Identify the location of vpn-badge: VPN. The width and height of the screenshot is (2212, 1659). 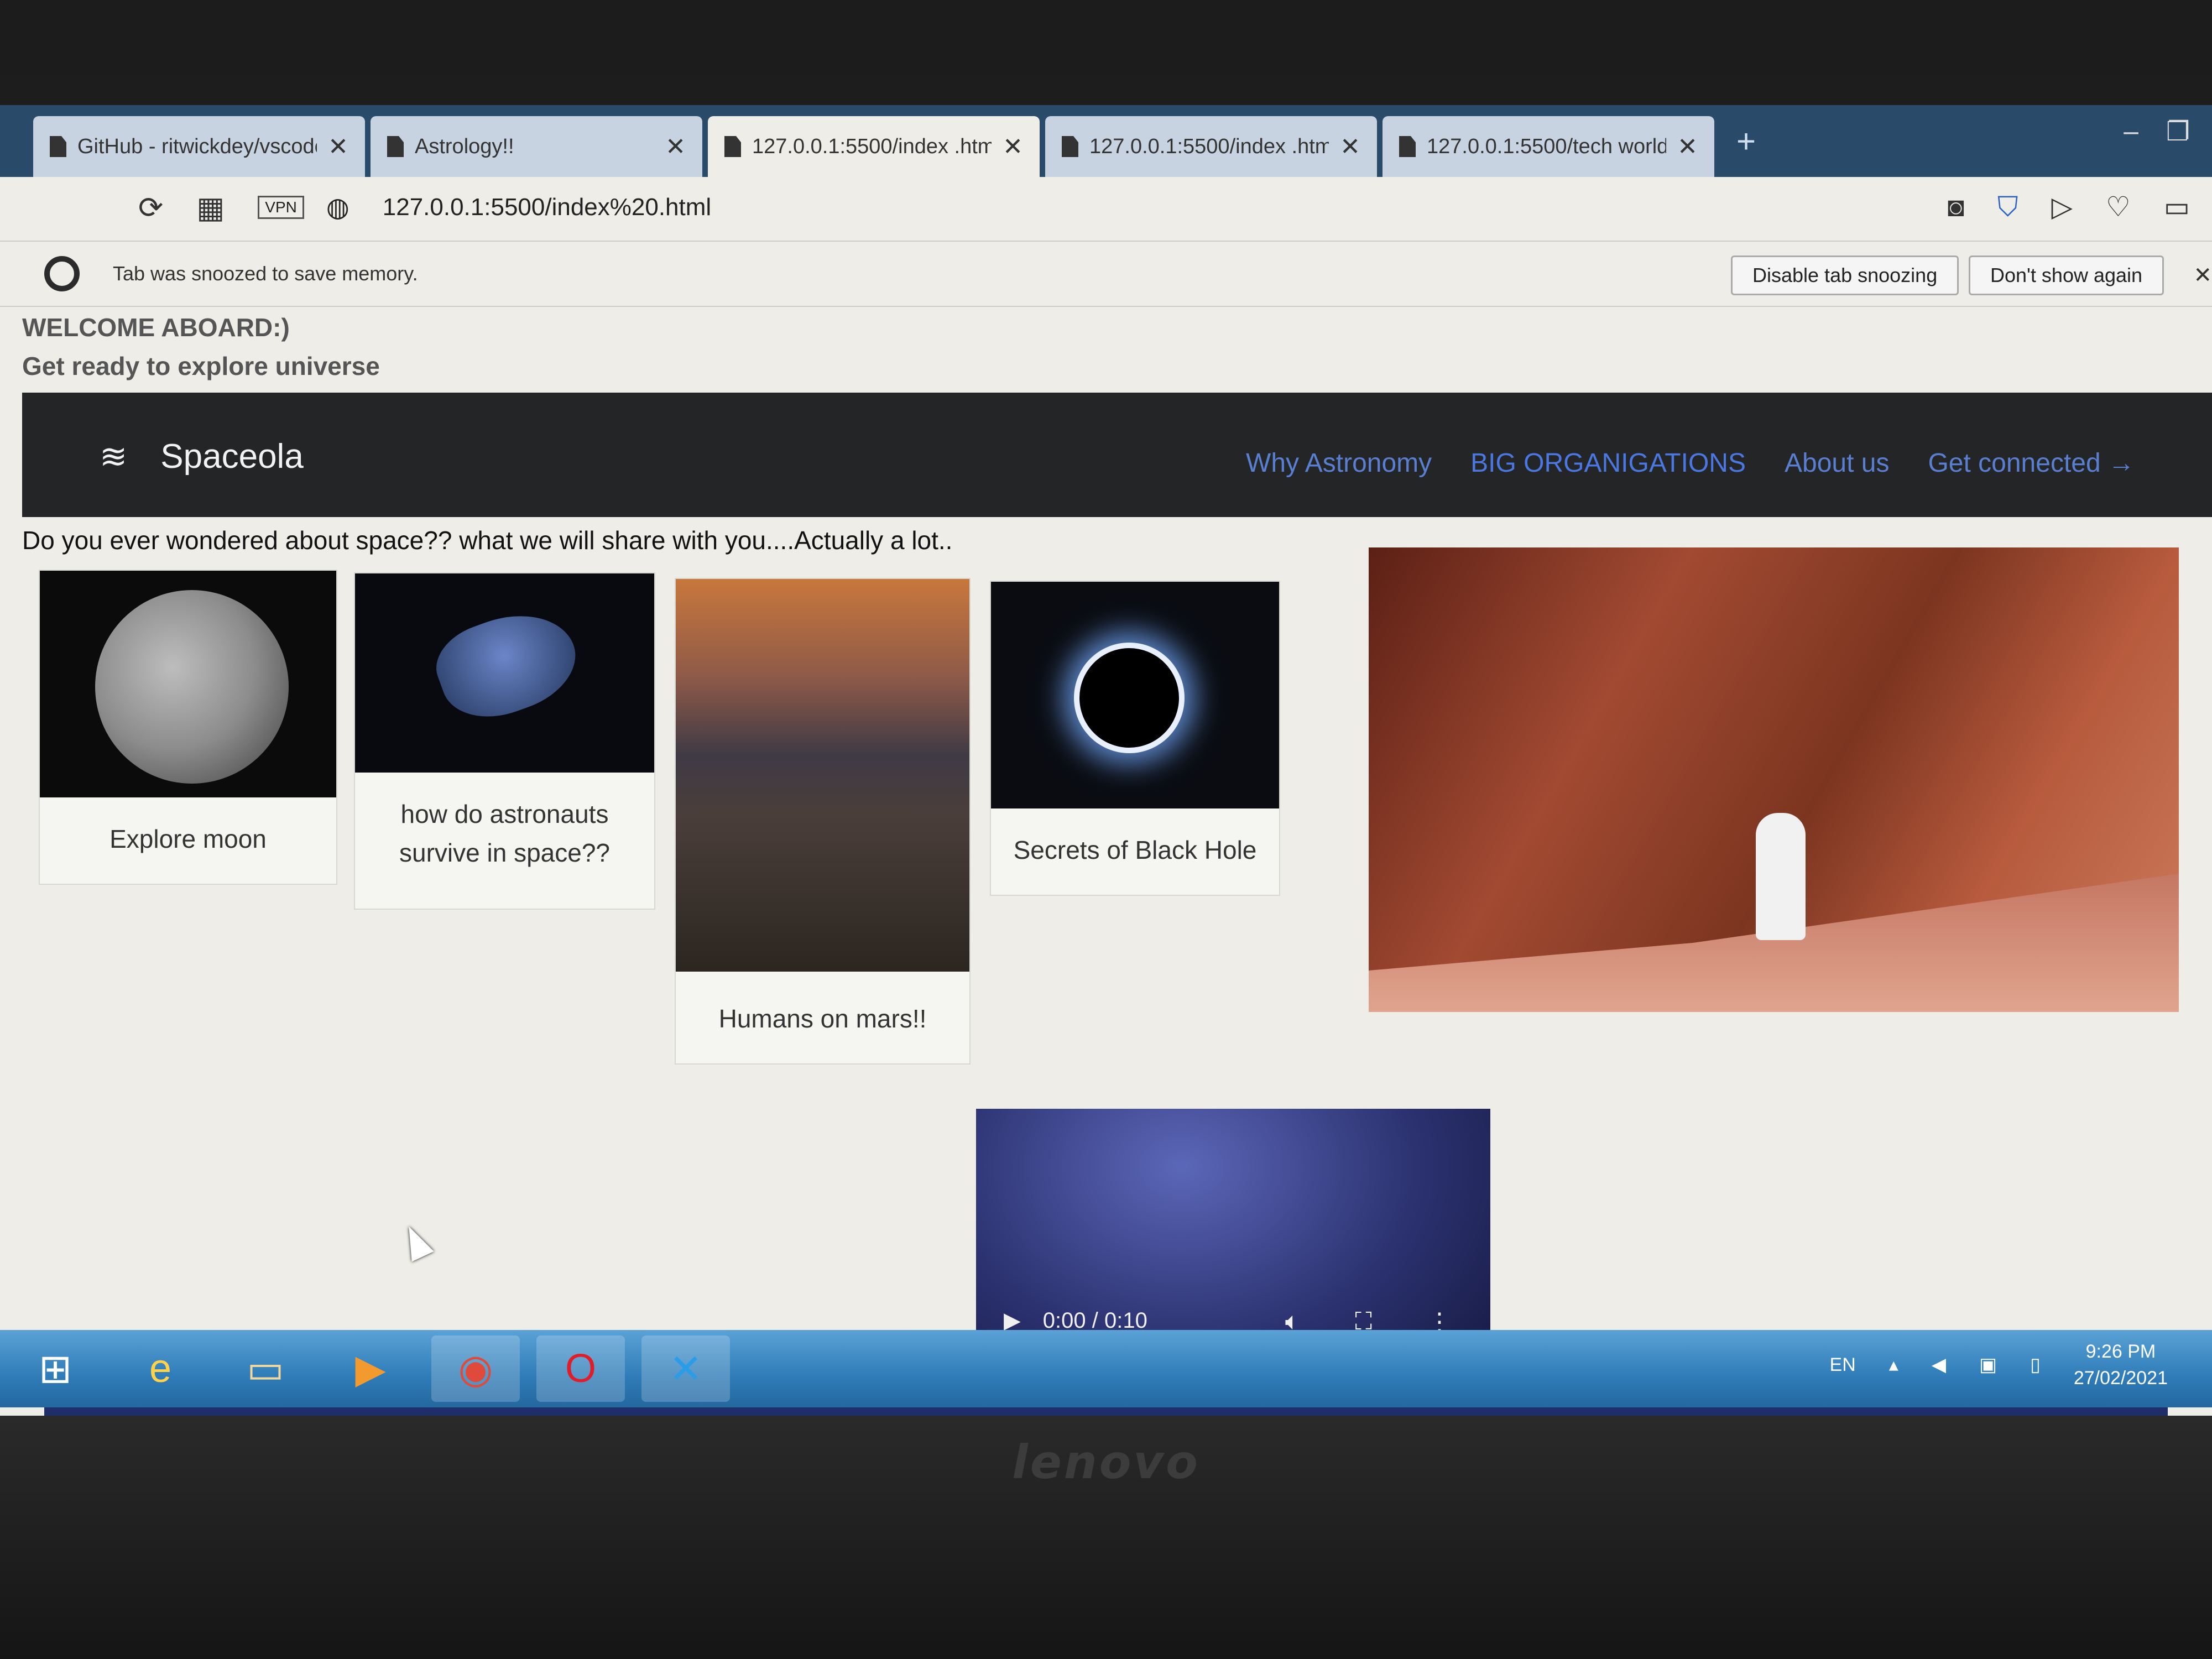
(281, 207).